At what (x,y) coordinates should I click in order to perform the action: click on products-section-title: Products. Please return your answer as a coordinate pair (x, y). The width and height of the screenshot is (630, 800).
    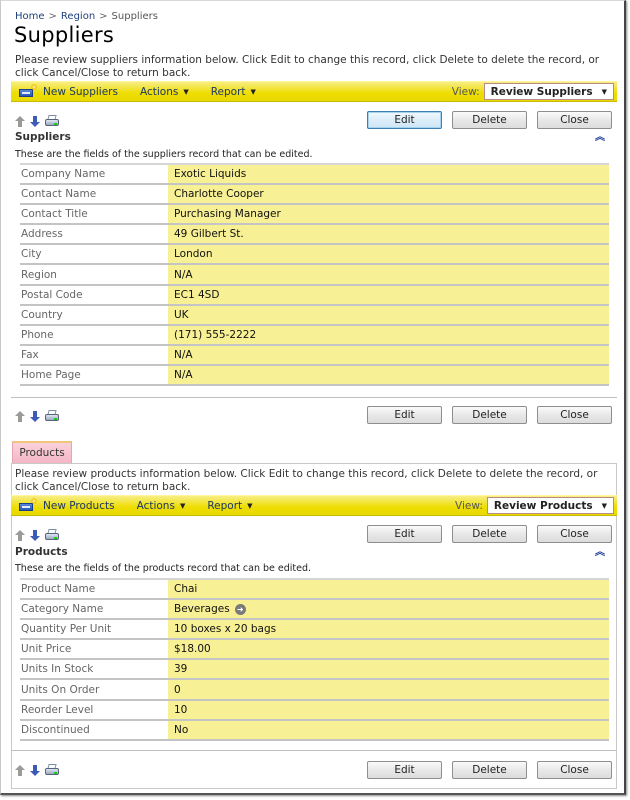
    Looking at the image, I should click on (41, 552).